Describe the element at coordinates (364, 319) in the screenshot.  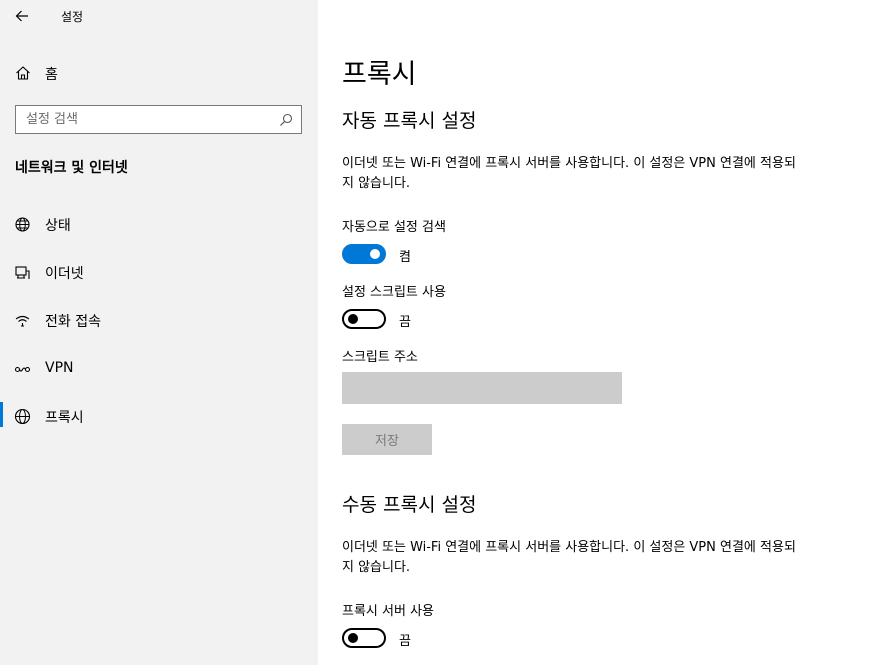
I see `setup-script-toggle` at that location.